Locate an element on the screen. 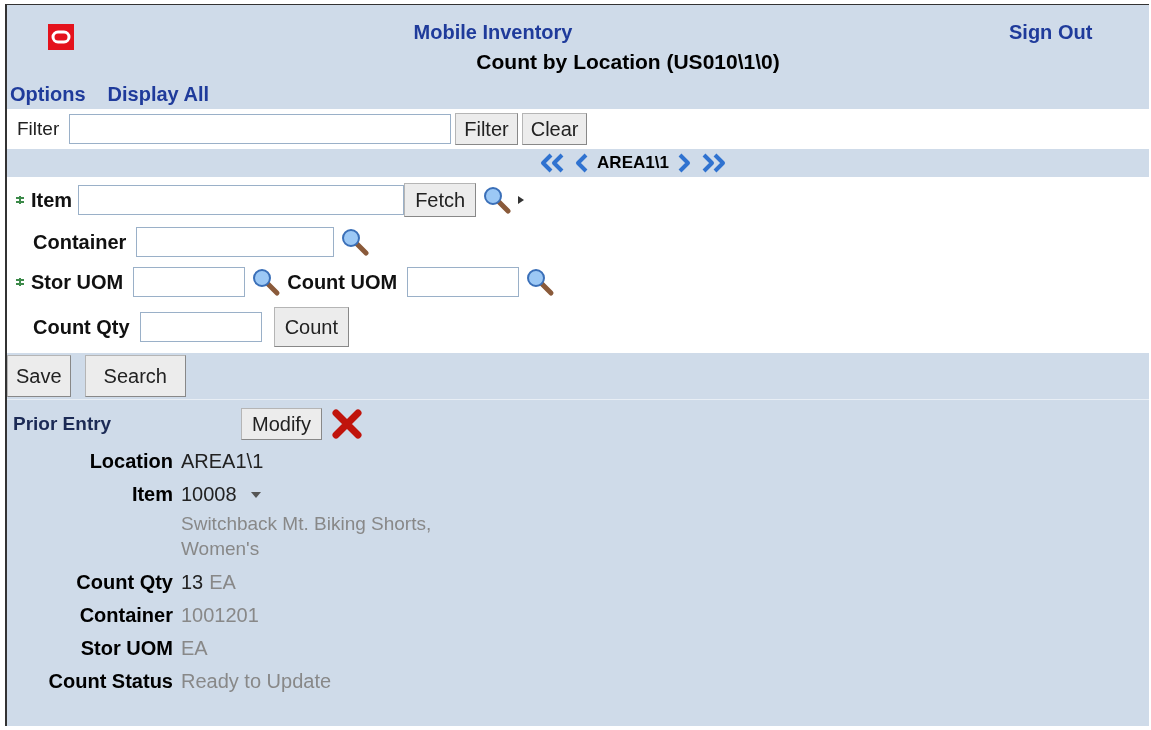 This screenshot has height=730, width=1151. next-page-icon is located at coordinates (684, 163).